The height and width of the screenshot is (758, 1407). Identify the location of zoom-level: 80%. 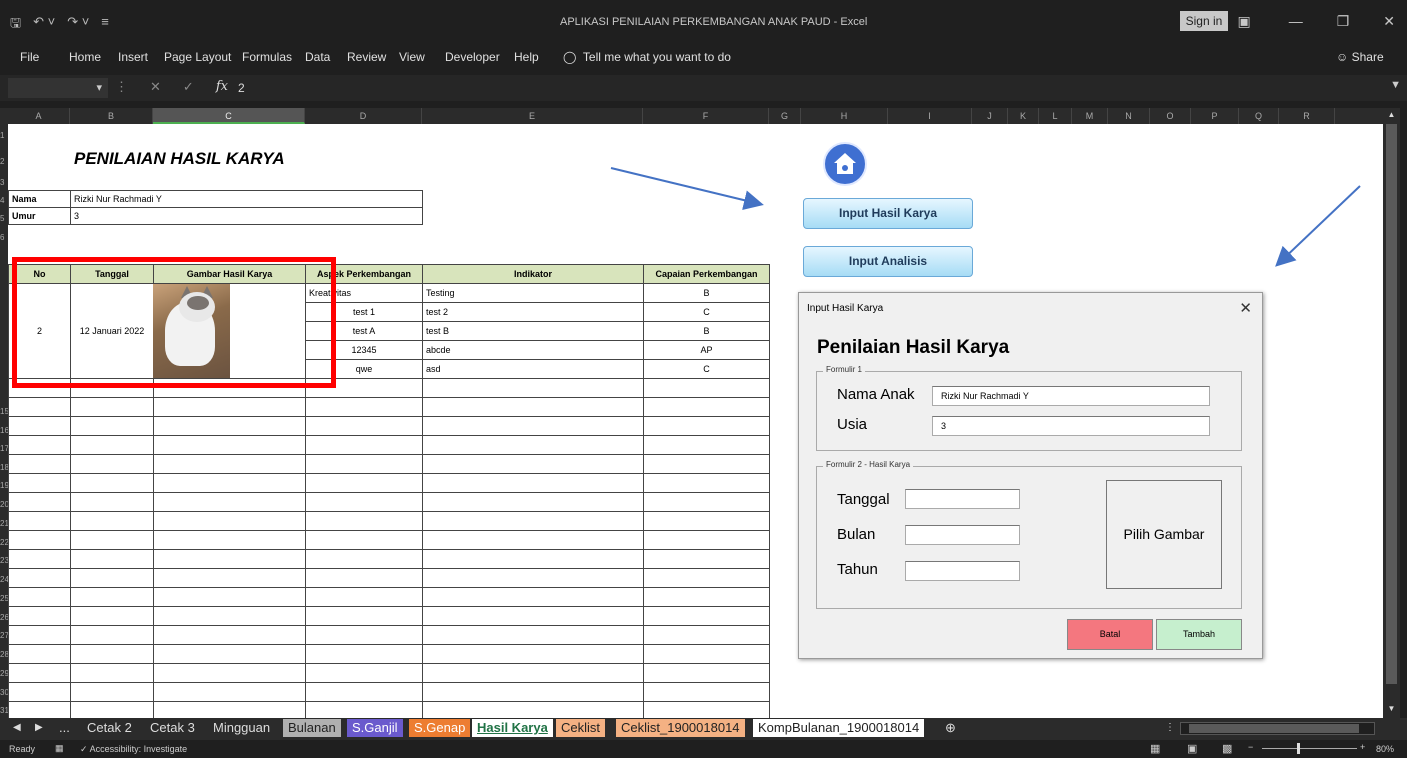
(1385, 749).